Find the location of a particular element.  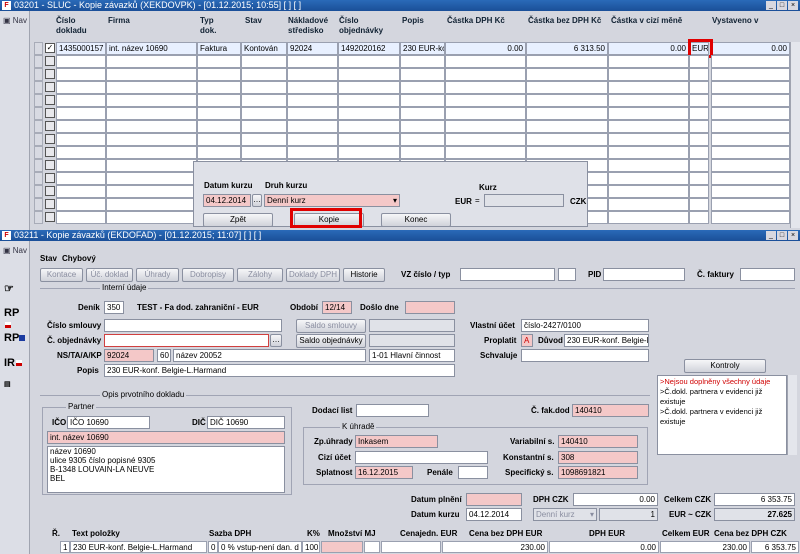

vz-cislo-field is located at coordinates (507, 274).